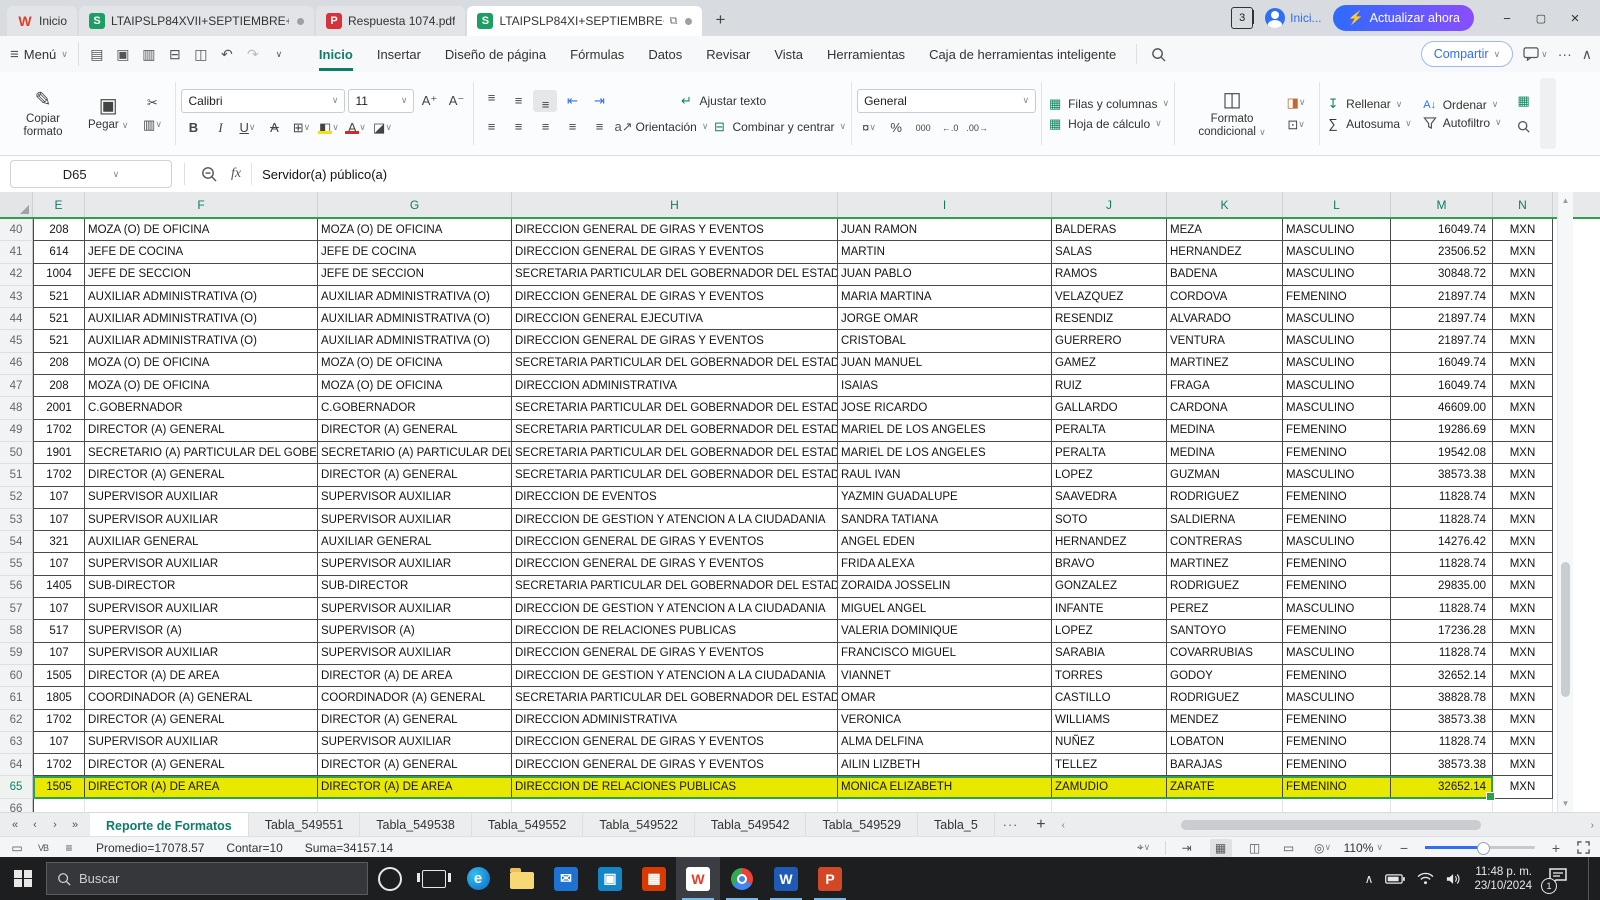  I want to click on menu-tab-insertar: Insertar, so click(399, 54).